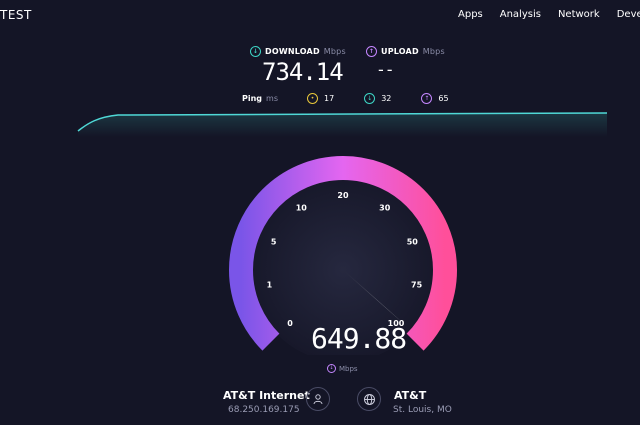 The height and width of the screenshot is (425, 640). What do you see at coordinates (331, 368) in the screenshot?
I see `speed-direction-icon: ↓` at bounding box center [331, 368].